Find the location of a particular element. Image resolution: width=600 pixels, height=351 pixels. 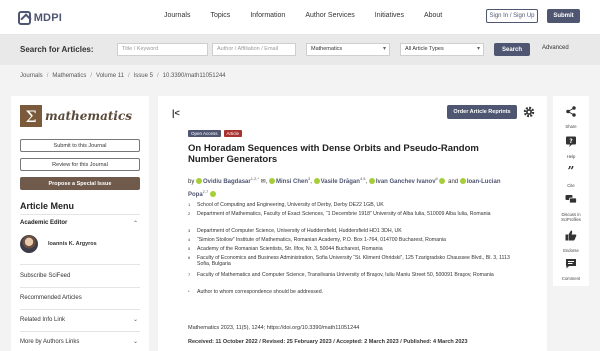

article-menu-title: Article Menu is located at coordinates (47, 206).